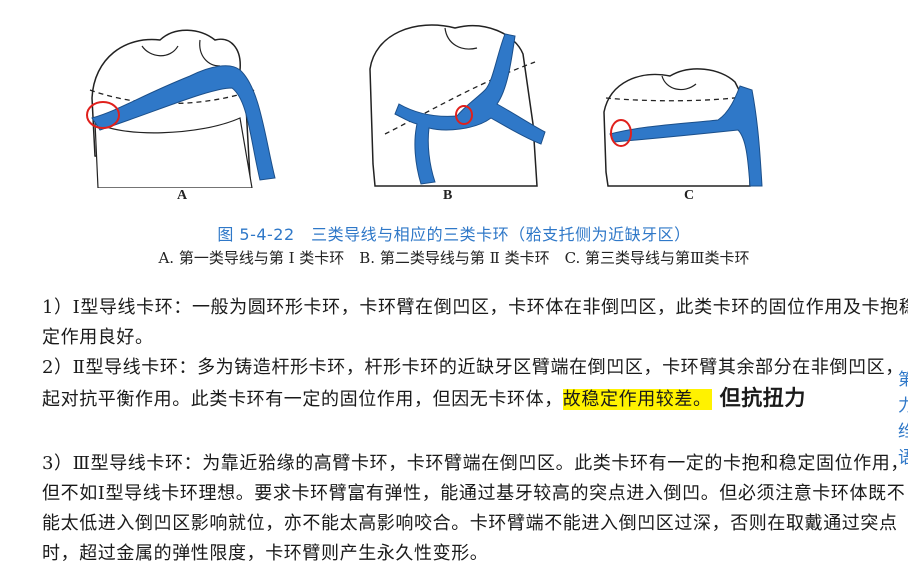 The image size is (908, 588). I want to click on handwritten-note: 但抗扭力, so click(763, 398).